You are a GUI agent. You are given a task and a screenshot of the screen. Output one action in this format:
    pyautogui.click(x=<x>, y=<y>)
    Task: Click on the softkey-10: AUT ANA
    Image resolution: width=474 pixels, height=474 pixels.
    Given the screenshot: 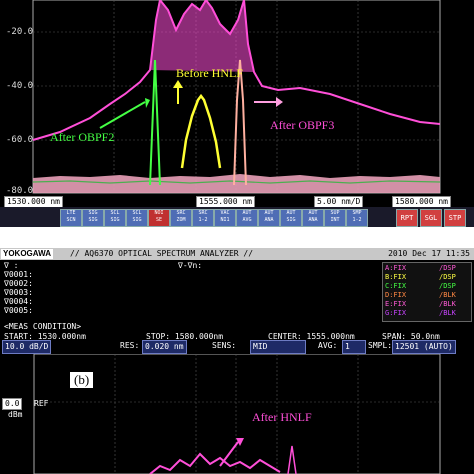 What is the action you would take?
    pyautogui.click(x=269, y=218)
    